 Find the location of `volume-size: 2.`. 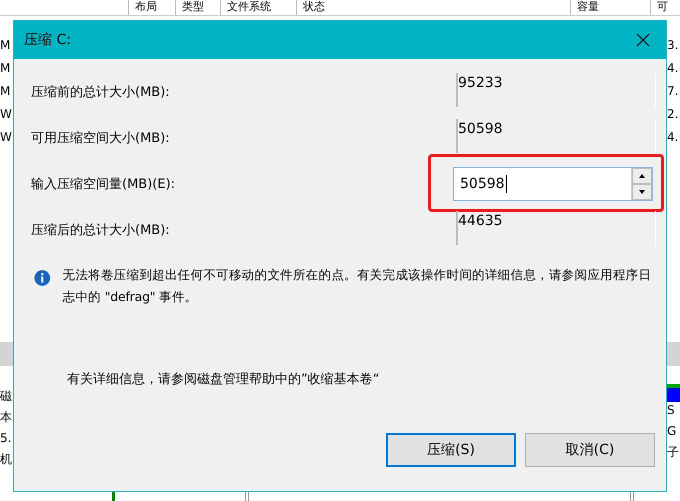

volume-size: 2. is located at coordinates (673, 114).